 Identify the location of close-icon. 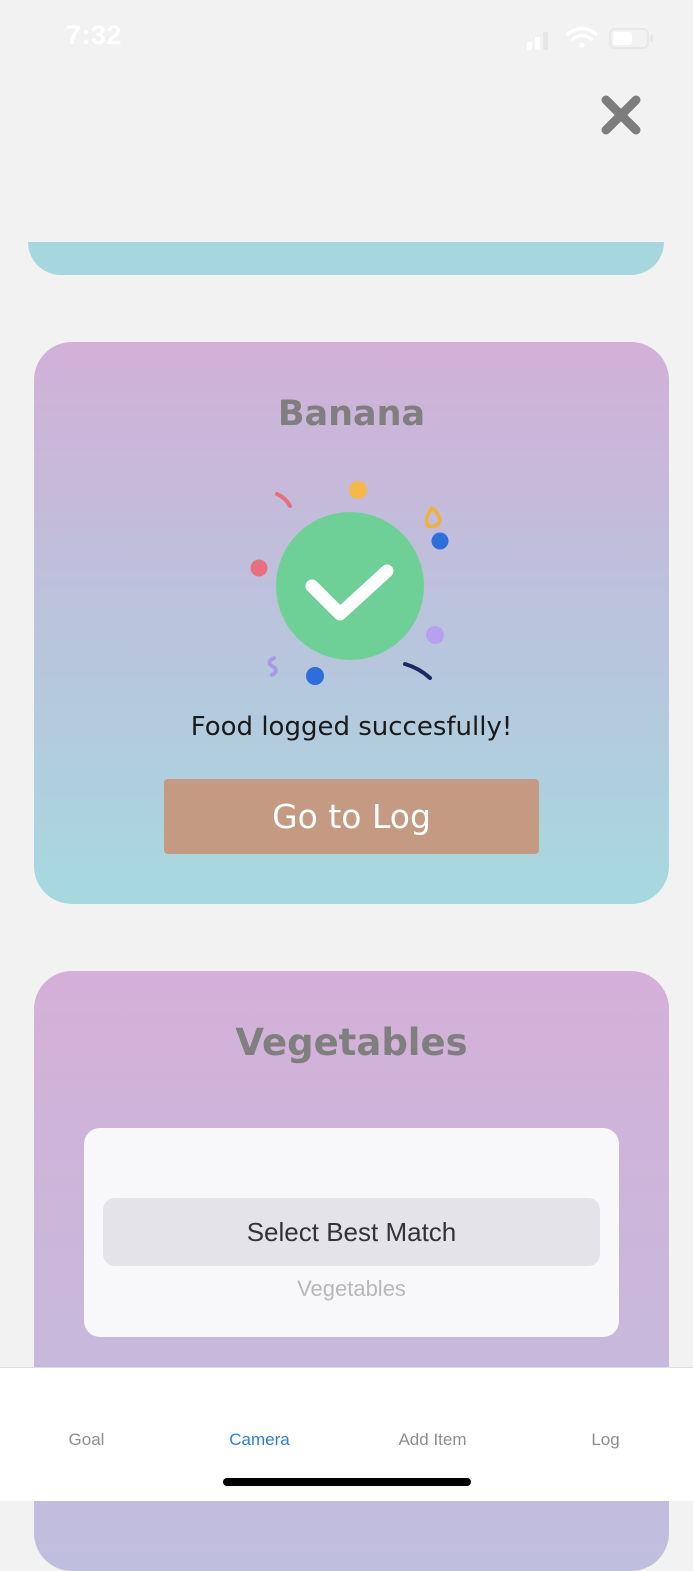
(621, 115).